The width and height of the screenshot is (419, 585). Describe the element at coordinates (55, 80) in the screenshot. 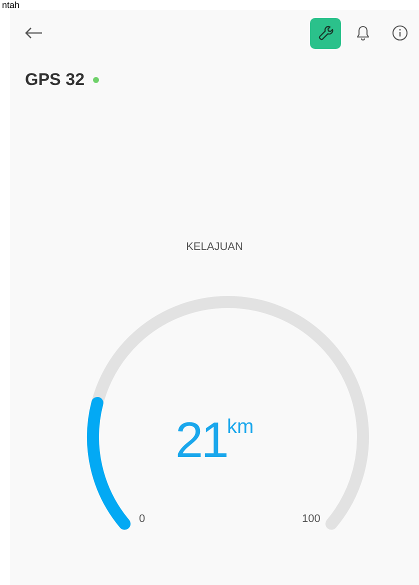

I see `device-name: GPS 32` at that location.